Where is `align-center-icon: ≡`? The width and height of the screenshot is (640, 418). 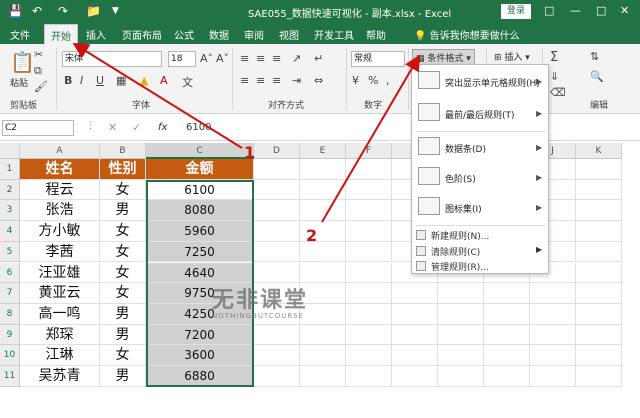 align-center-icon: ≡ is located at coordinates (260, 80).